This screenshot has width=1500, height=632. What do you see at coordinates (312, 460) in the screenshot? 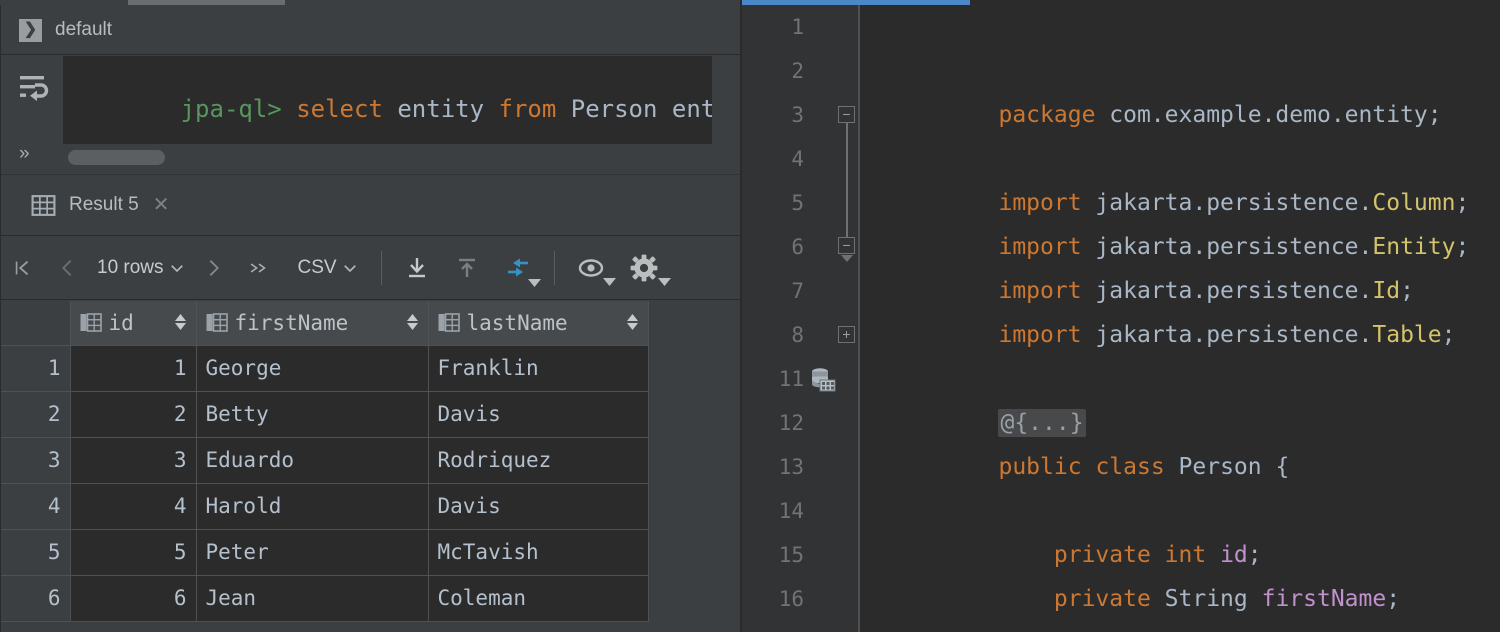
I see `cell-firstname: Eduardo` at bounding box center [312, 460].